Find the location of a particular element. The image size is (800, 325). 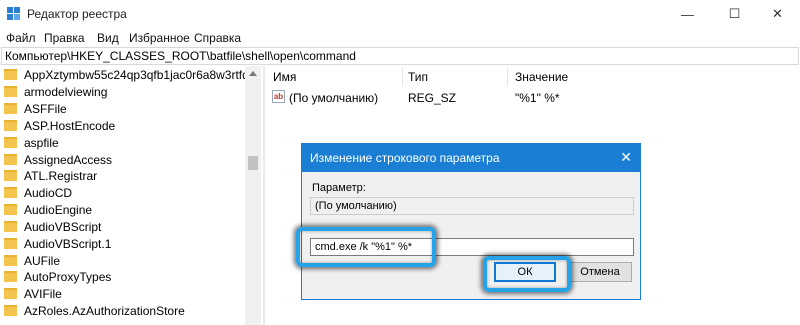

column-header-value: Значение is located at coordinates (541, 77).